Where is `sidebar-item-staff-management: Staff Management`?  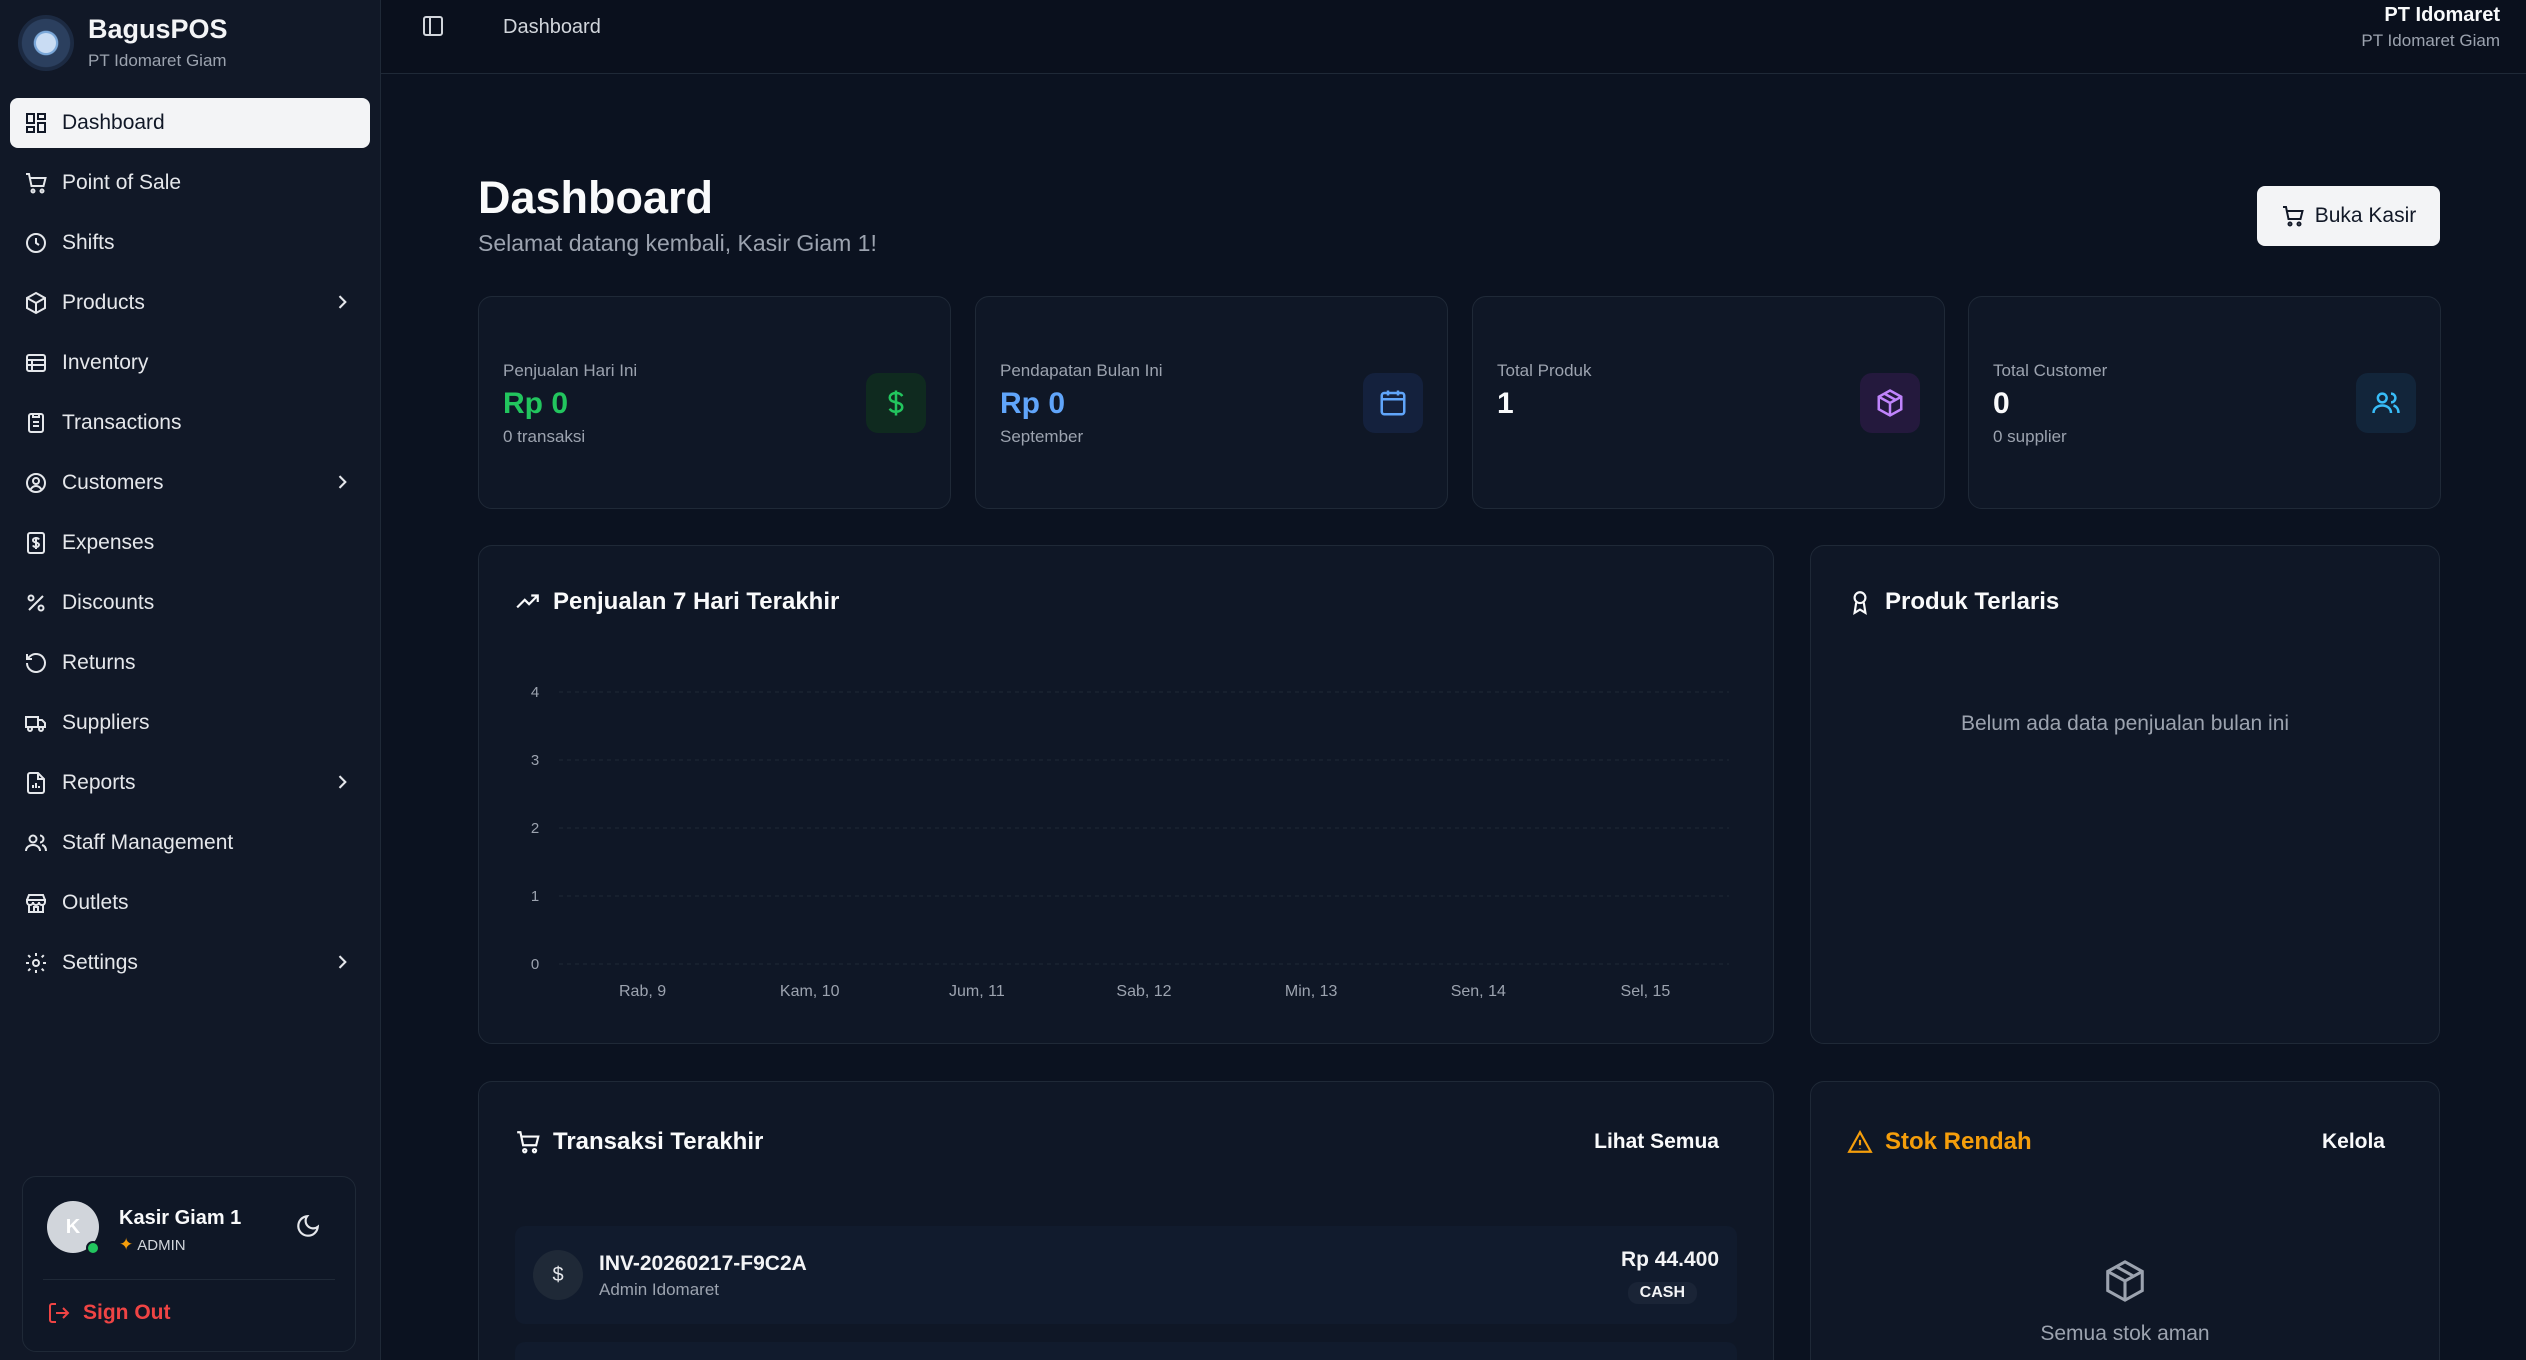
sidebar-item-staff-management: Staff Management is located at coordinates (190, 843).